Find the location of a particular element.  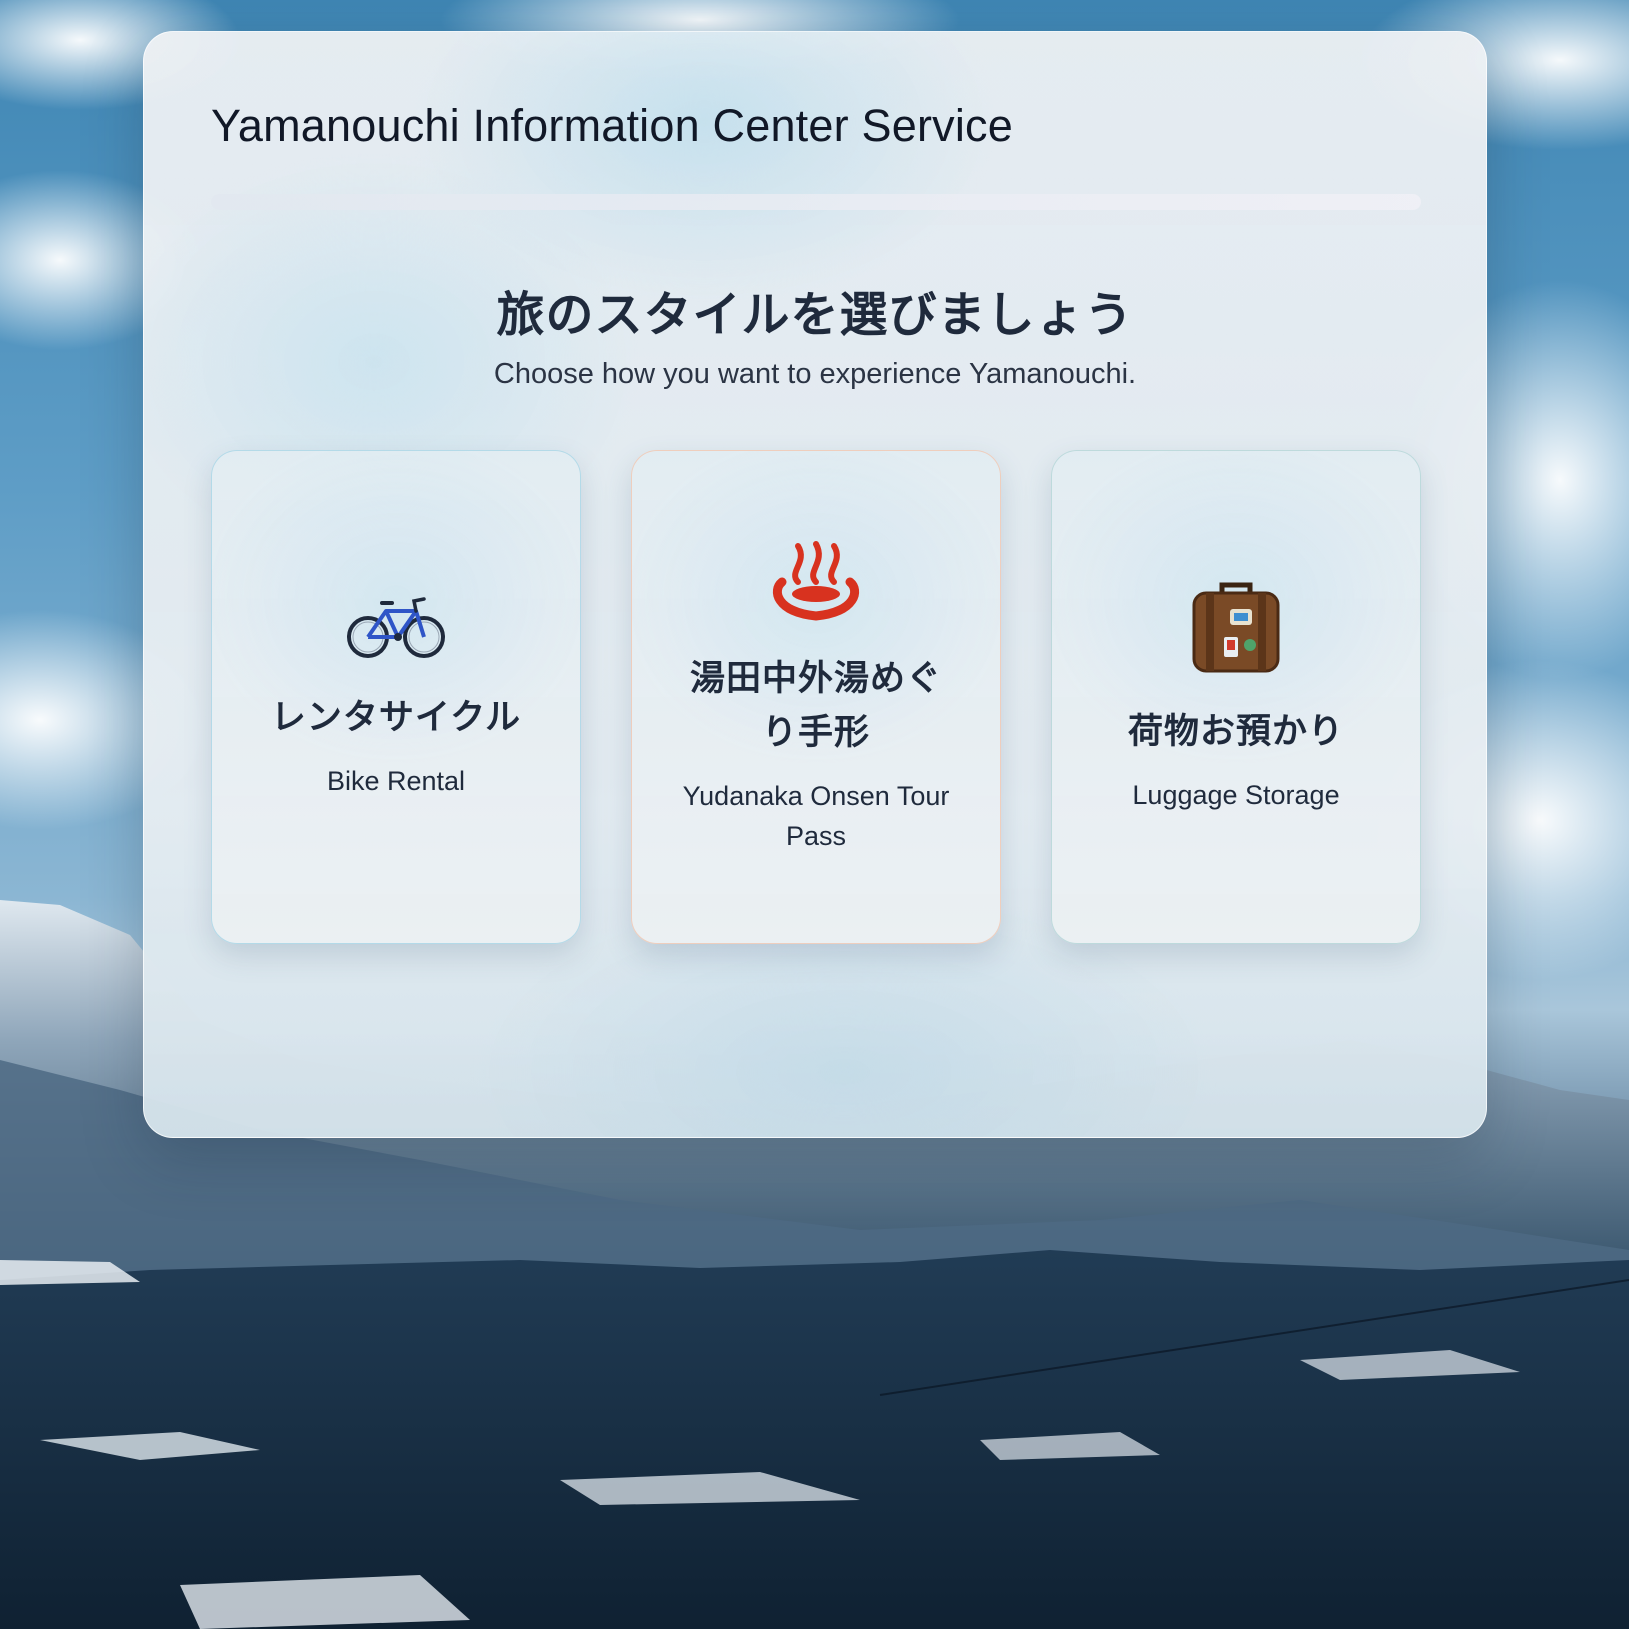

card-subtitle: Luggage Storage is located at coordinates (1236, 795).